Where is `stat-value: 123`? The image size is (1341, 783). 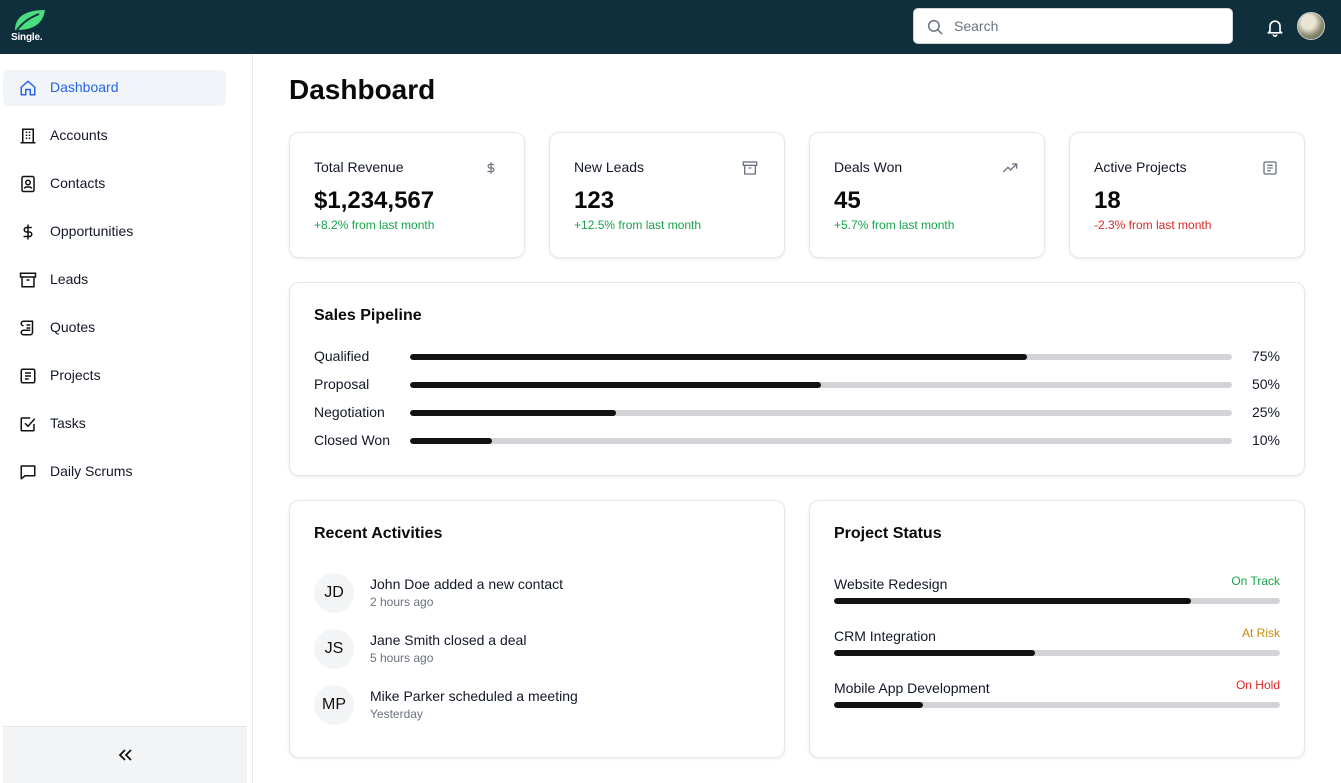
stat-value: 123 is located at coordinates (594, 200).